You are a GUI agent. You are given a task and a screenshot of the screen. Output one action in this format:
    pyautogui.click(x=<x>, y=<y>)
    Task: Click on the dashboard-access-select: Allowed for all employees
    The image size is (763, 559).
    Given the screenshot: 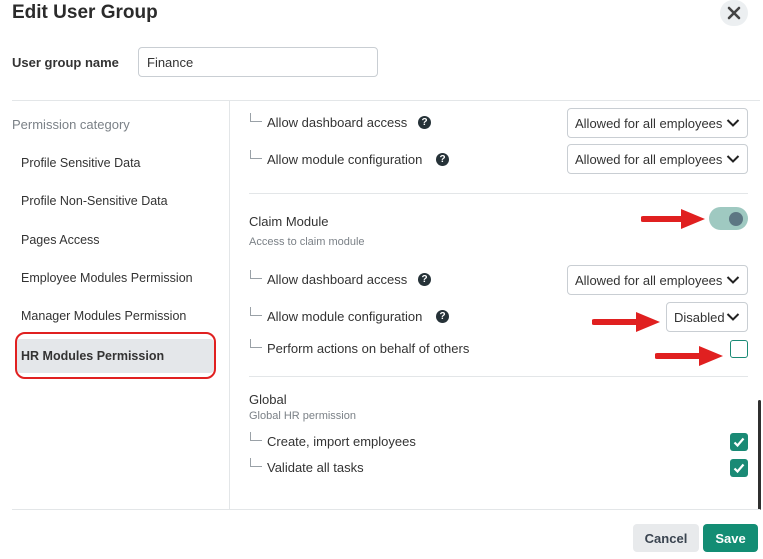 What is the action you would take?
    pyautogui.click(x=657, y=123)
    